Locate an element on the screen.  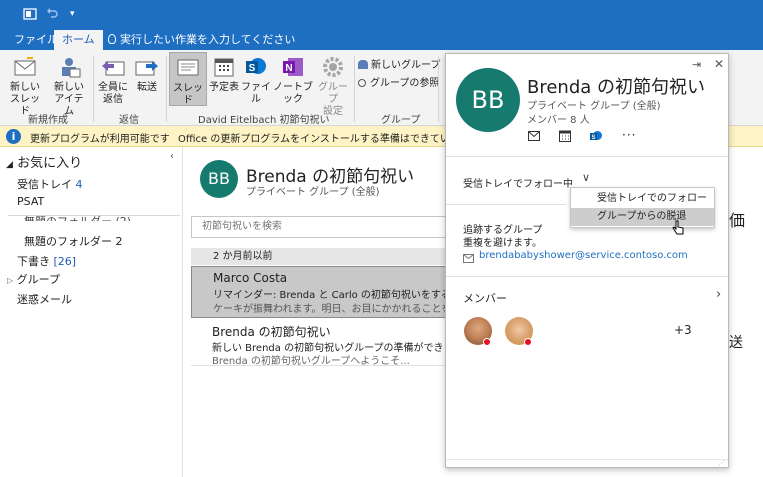
card-member-count: メンバー 8 人 is located at coordinates (558, 120).